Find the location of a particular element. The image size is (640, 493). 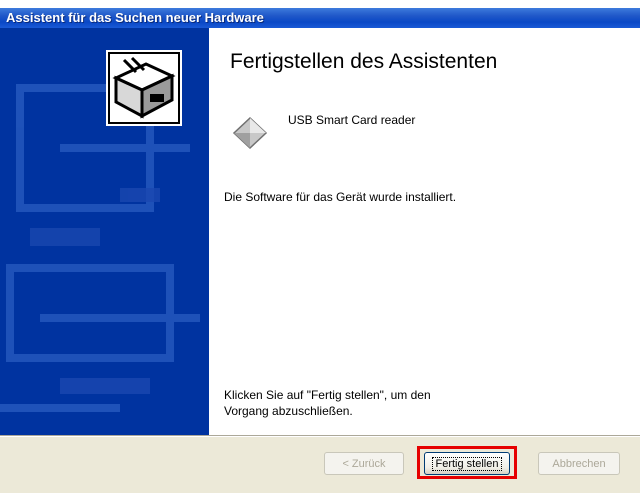

cancel-button: Abbrechen is located at coordinates (579, 463).